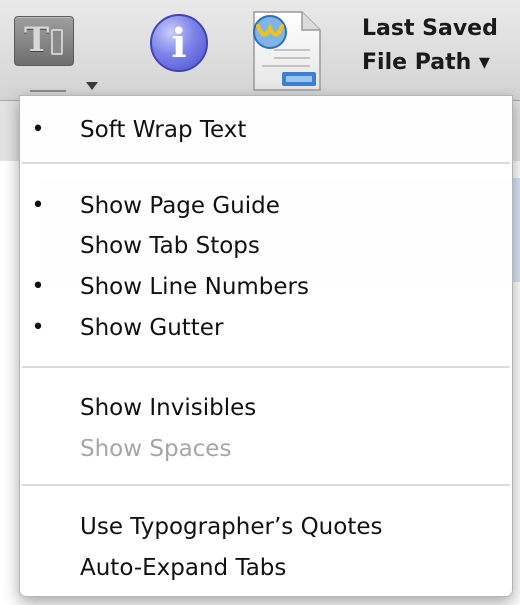  I want to click on info-icon: i, so click(179, 43).